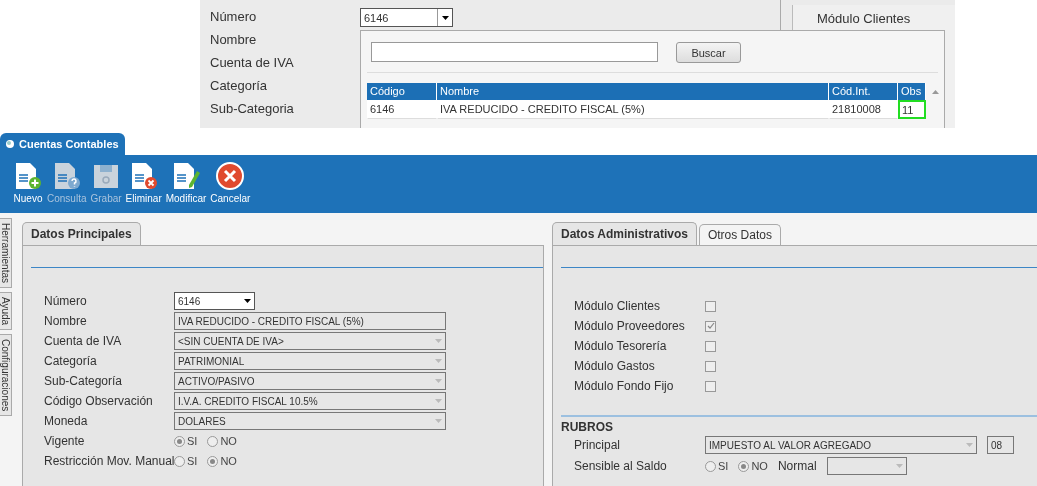 This screenshot has width=1037, height=486. I want to click on side-tab: Ayuda, so click(6, 311).